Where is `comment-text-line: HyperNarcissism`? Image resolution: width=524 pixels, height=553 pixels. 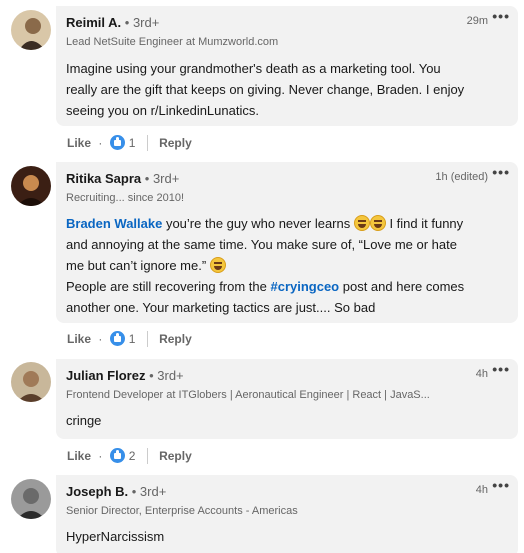
comment-text-line: HyperNarcissism is located at coordinates (115, 536).